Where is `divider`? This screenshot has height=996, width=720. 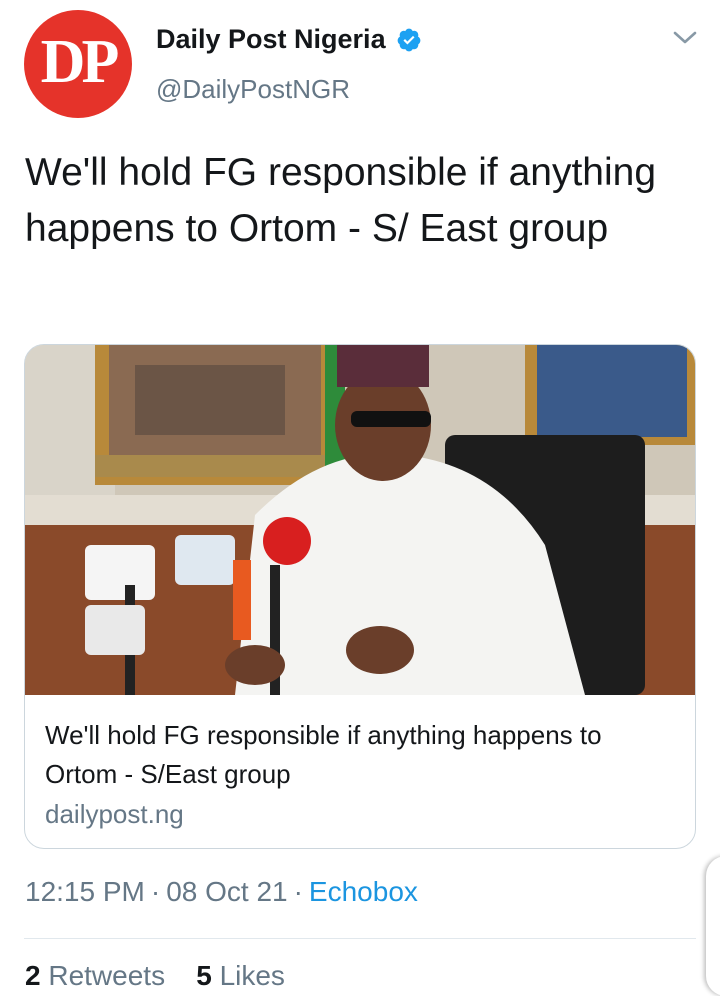 divider is located at coordinates (360, 938).